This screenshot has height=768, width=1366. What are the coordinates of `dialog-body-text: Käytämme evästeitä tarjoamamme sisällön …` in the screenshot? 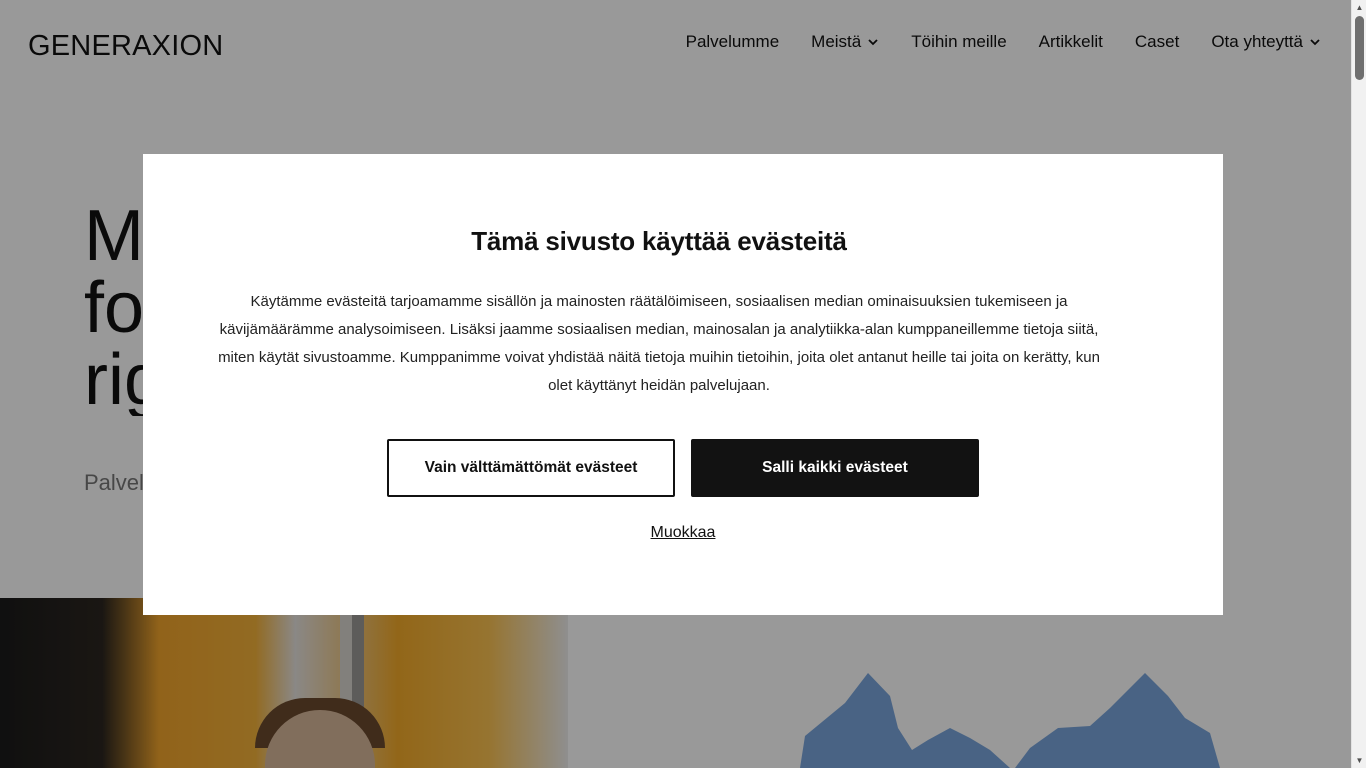 It's located at (659, 343).